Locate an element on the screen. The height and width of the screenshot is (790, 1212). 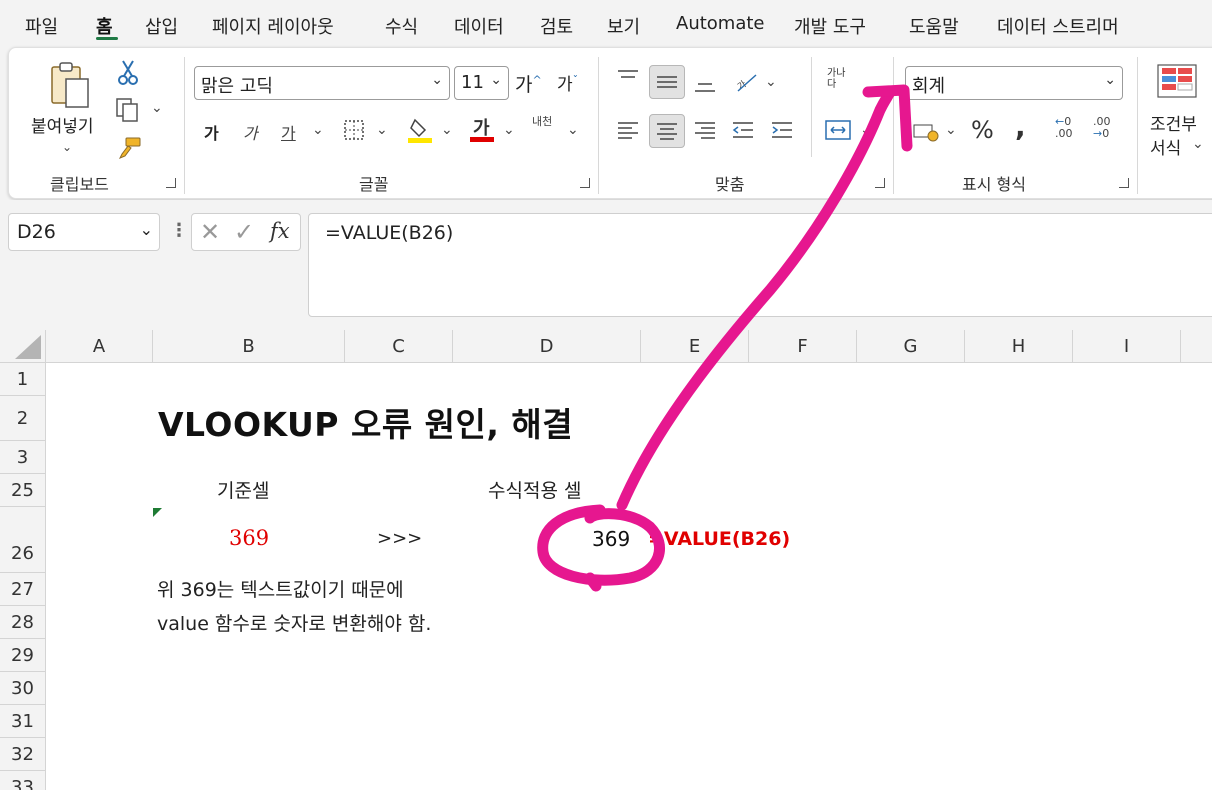
formula-cell-label: 수식적용 셀 is located at coordinates (534, 489).